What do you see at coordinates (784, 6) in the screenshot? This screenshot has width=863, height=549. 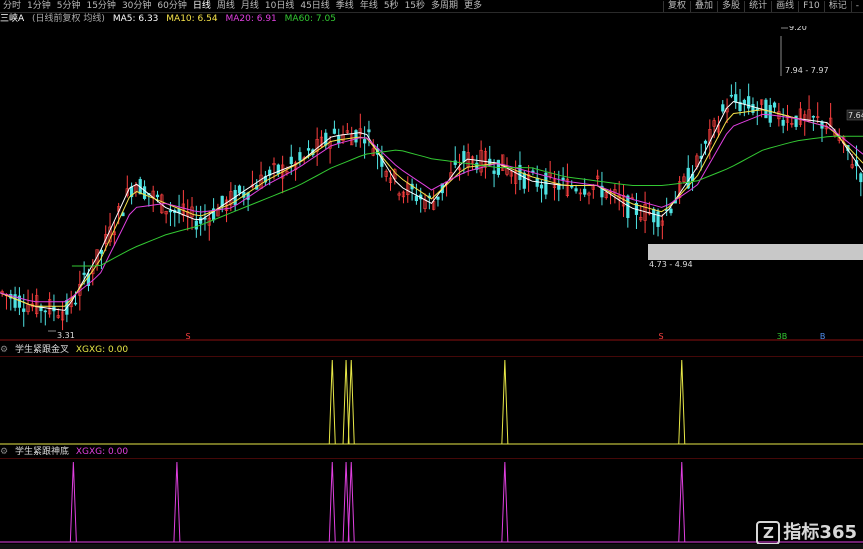 I see `toolbar-button-4: 画线` at bounding box center [784, 6].